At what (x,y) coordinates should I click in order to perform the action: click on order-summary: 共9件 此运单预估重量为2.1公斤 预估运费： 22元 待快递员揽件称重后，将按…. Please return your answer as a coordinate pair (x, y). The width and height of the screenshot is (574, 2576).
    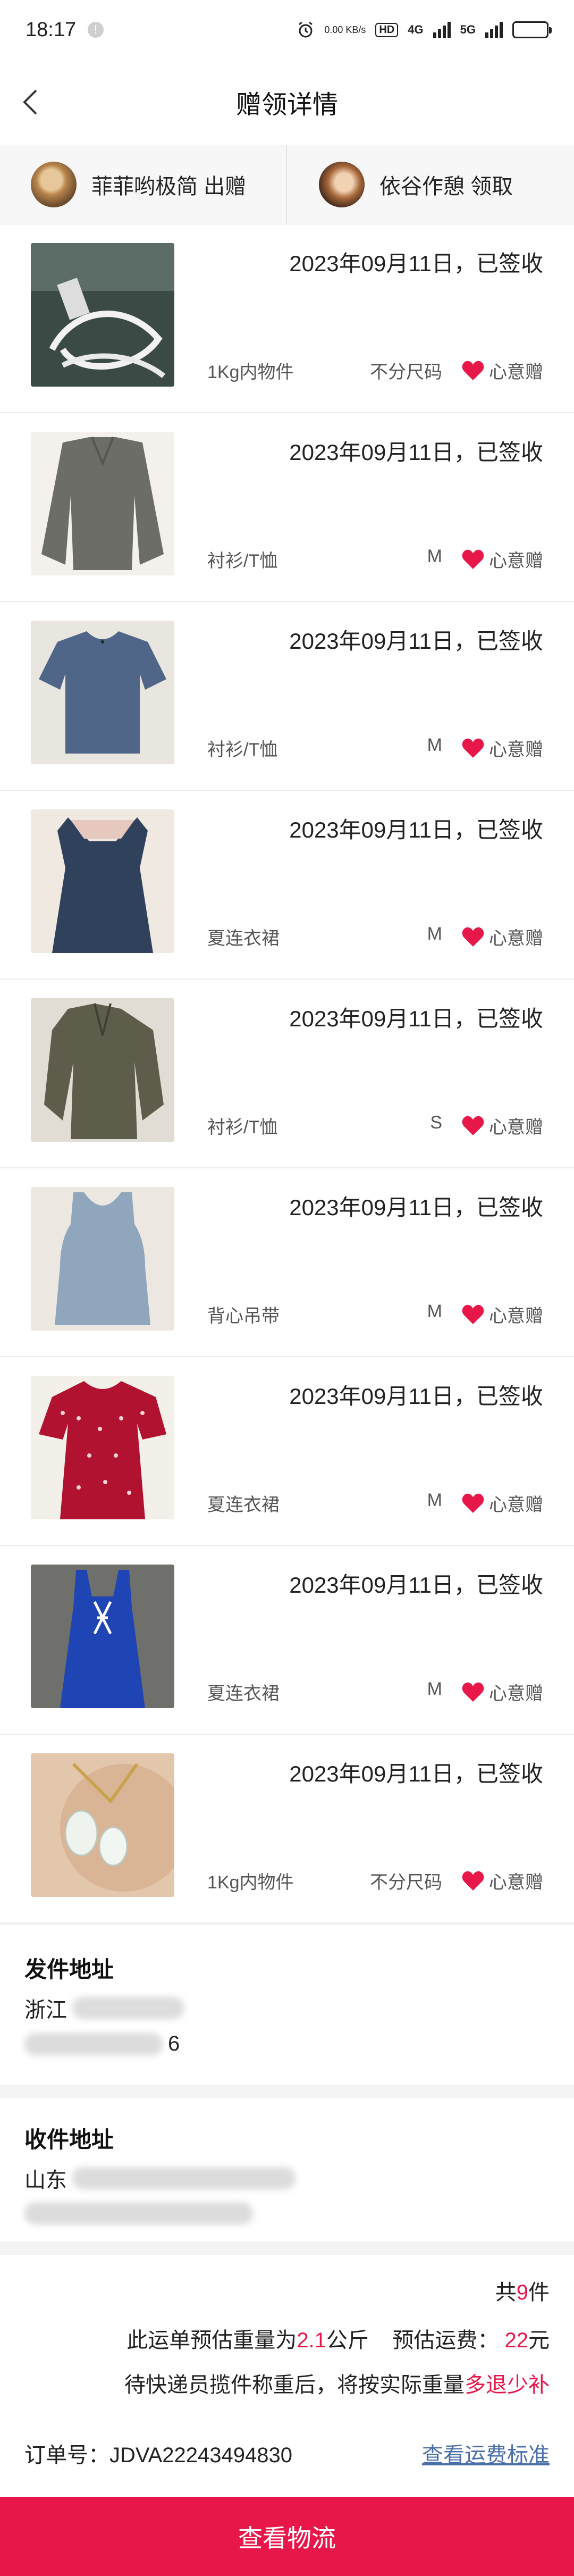
    Looking at the image, I should click on (287, 2376).